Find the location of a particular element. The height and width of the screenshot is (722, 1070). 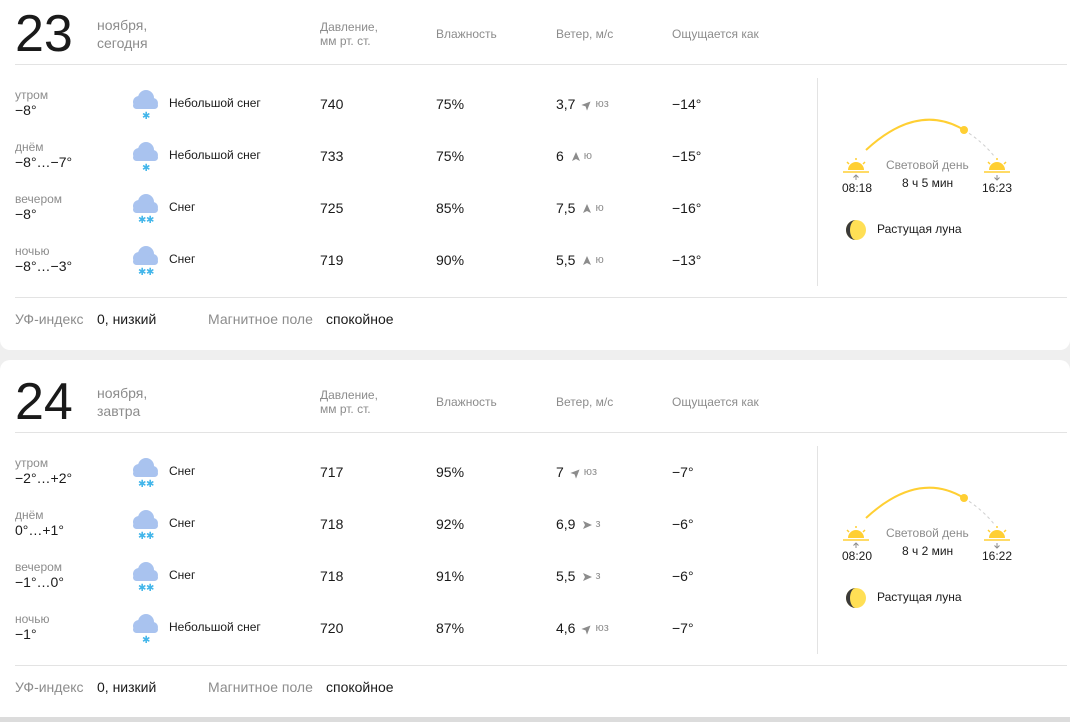

sunrise-time: 08:18 is located at coordinates (857, 188).